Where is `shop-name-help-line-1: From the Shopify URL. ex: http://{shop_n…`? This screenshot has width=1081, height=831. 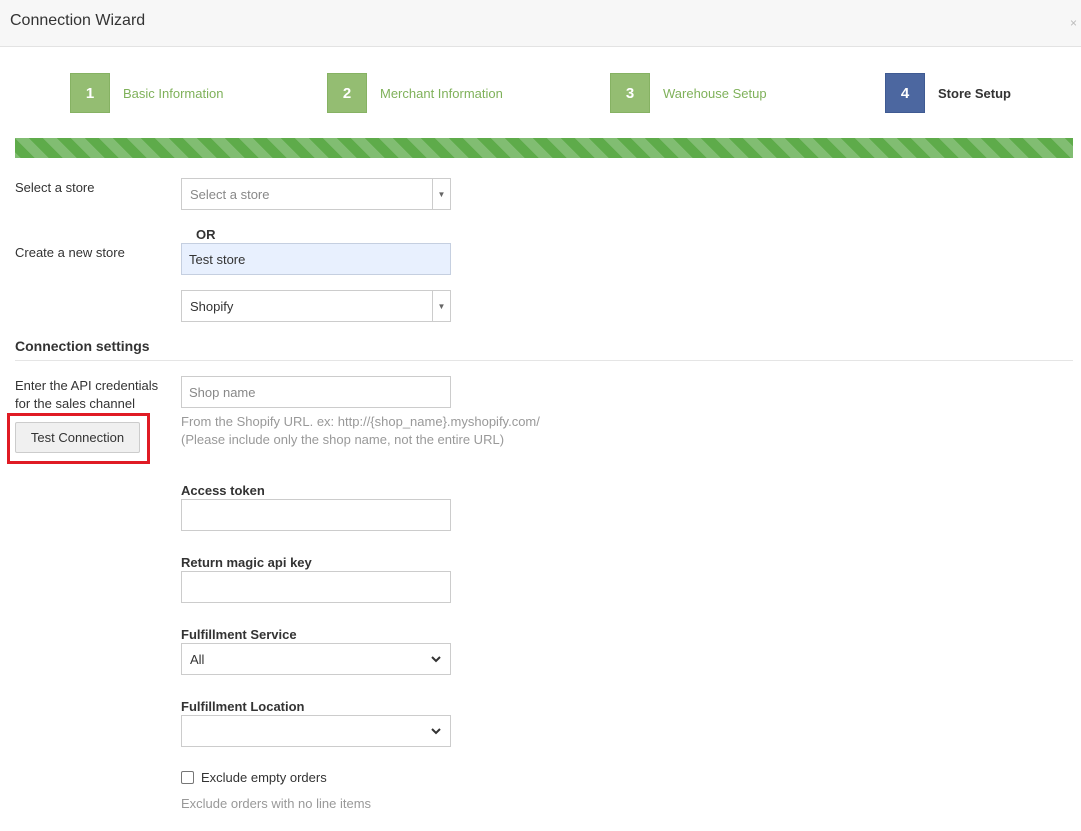
shop-name-help-line-1: From the Shopify URL. ex: http://{shop_n… is located at coordinates (360, 421).